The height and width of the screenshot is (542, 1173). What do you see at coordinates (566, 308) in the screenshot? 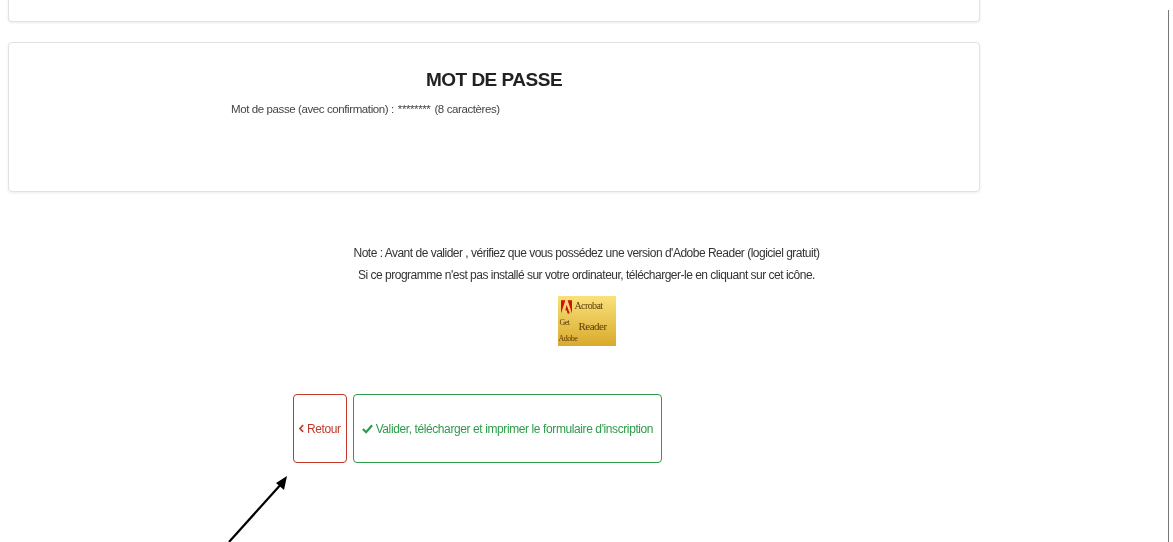
I see `adobe-logo-icon` at bounding box center [566, 308].